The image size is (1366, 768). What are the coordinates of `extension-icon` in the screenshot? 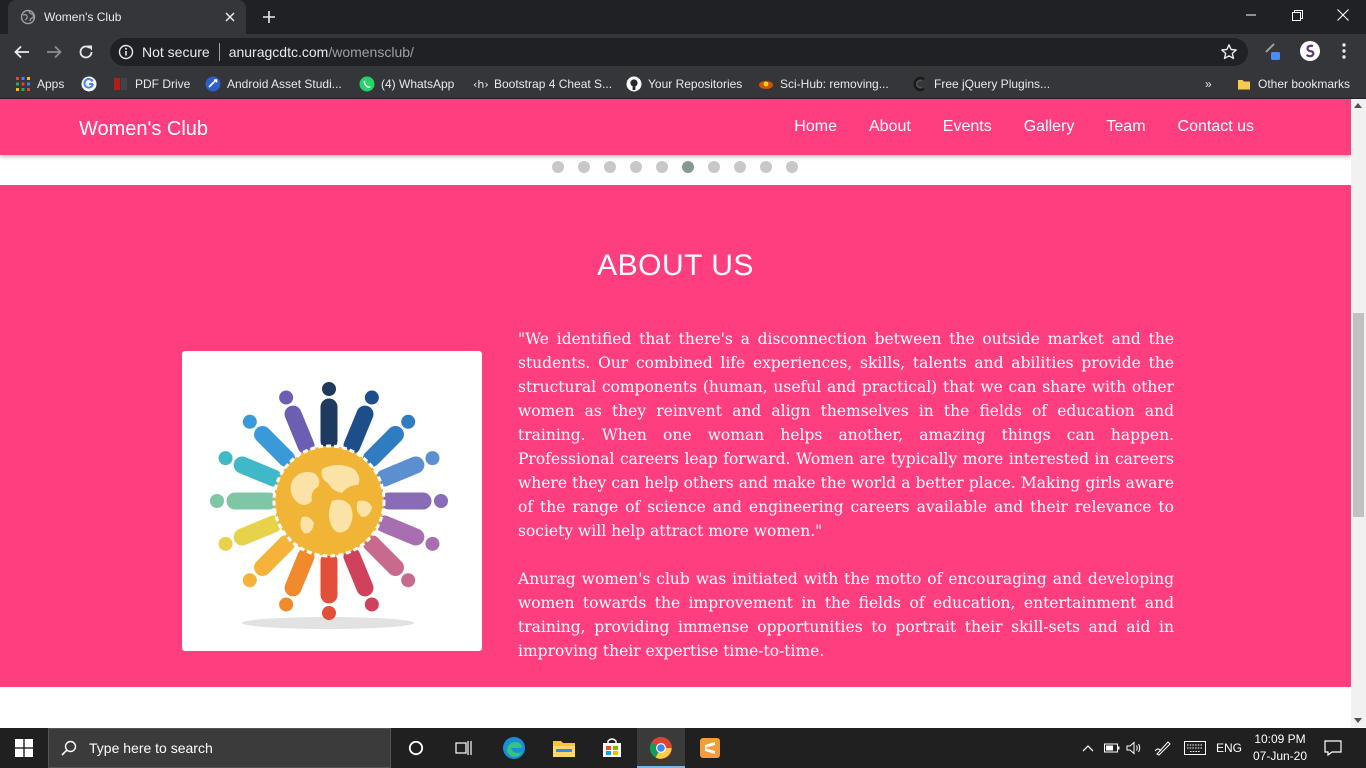 It's located at (1273, 51).